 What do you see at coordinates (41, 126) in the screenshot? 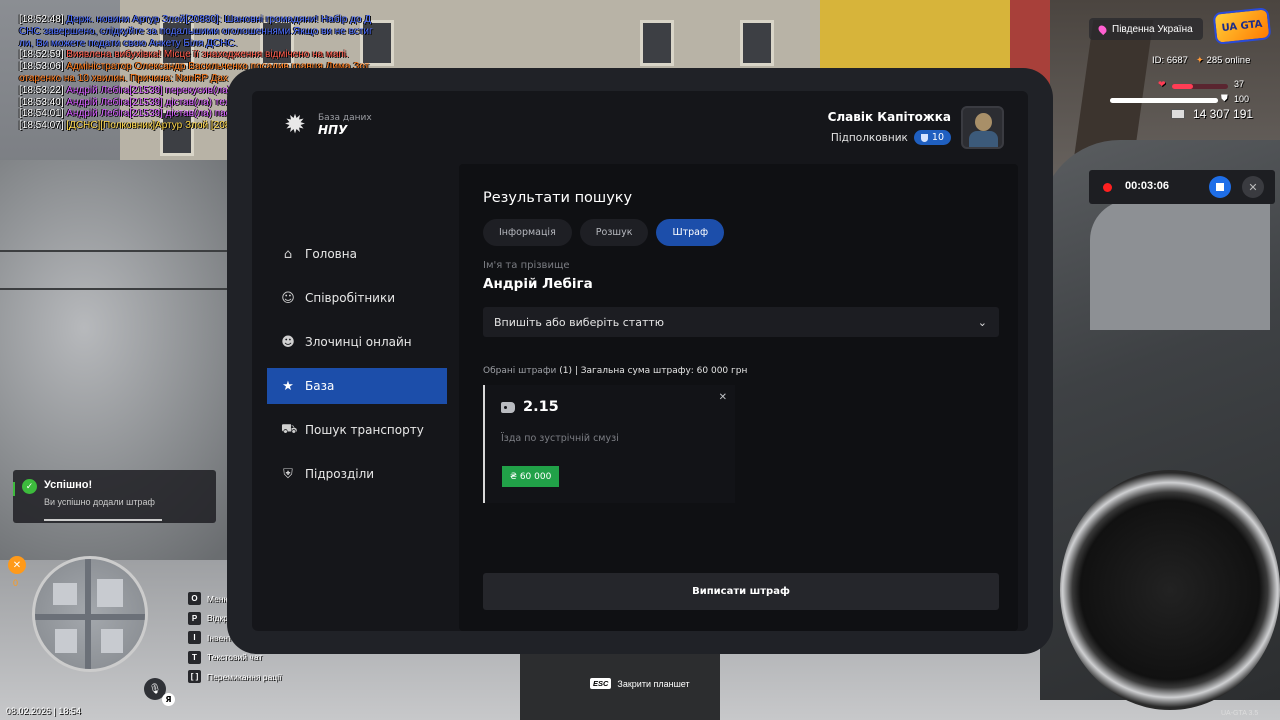
I see `chat-timestamp: [18:54:07]` at bounding box center [41, 126].